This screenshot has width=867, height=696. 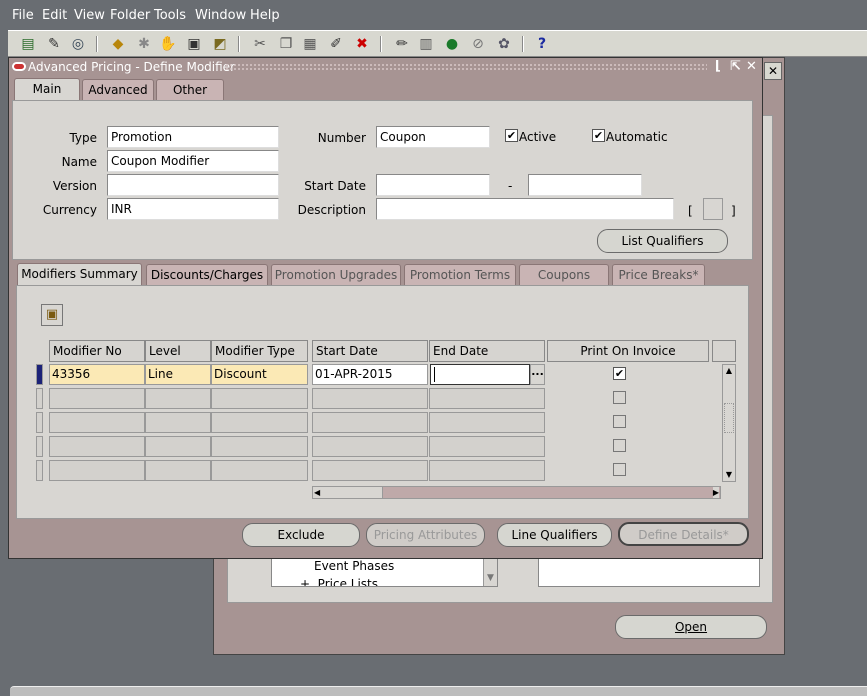 I want to click on switch-responsibility-icon: ✋, so click(x=168, y=44).